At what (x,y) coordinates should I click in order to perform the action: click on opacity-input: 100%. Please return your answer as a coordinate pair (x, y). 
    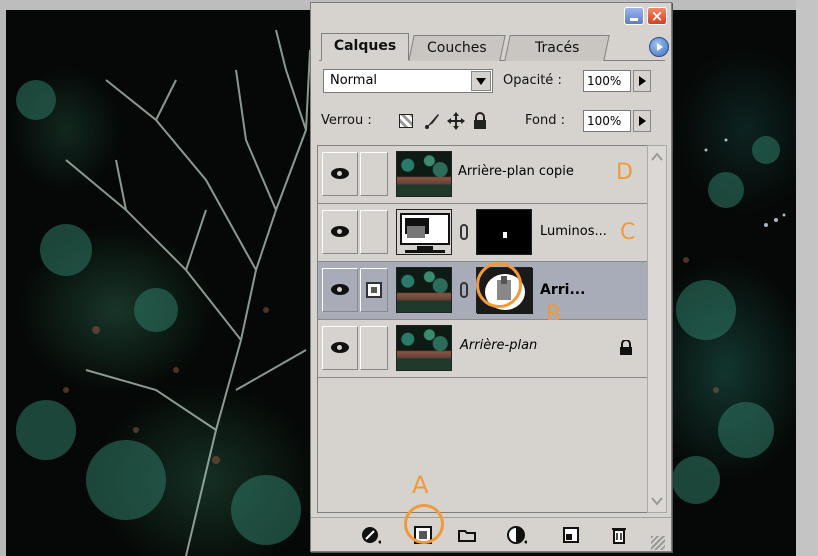
    Looking at the image, I should click on (607, 81).